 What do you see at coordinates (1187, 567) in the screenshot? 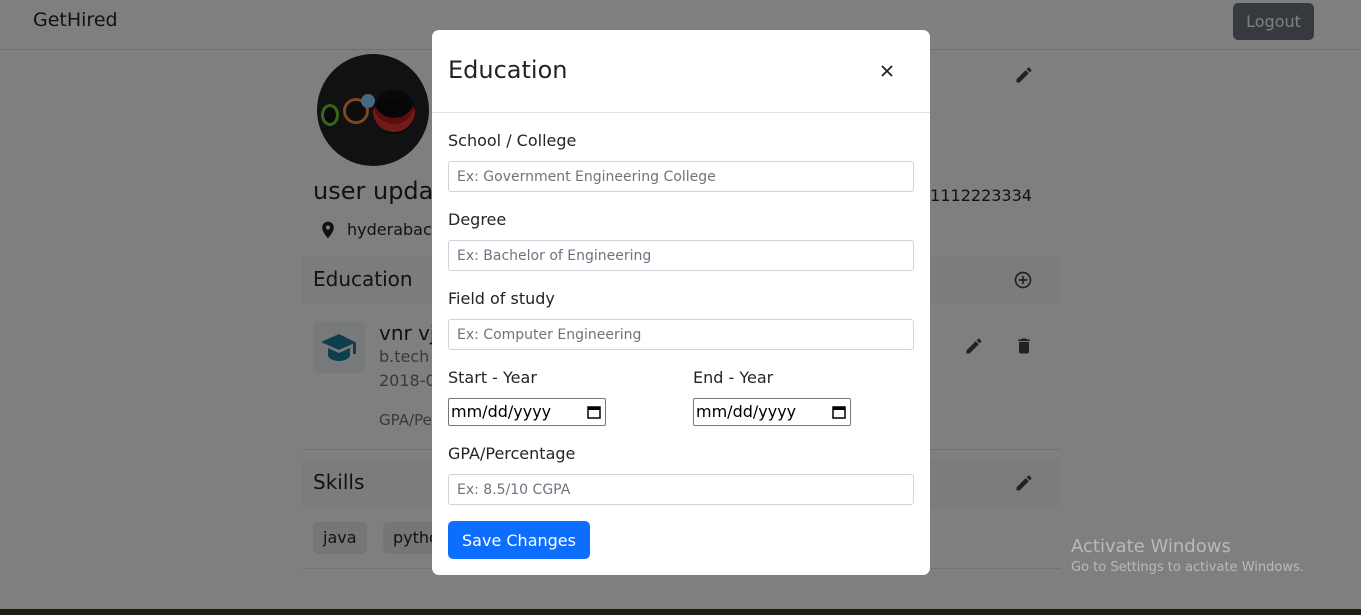
I see `watermark-subtitle: Go to Settings to activate Windows.` at bounding box center [1187, 567].